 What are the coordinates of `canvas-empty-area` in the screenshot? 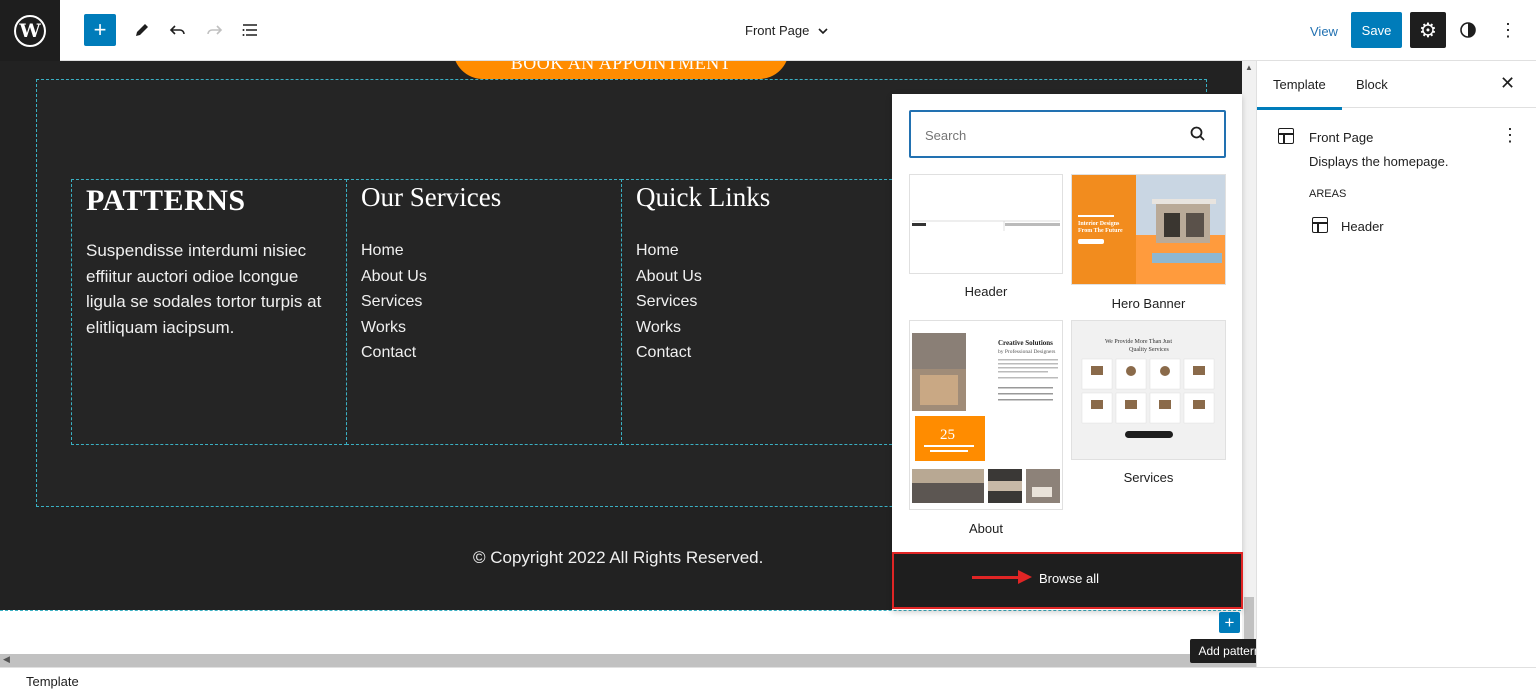 It's located at (628, 632).